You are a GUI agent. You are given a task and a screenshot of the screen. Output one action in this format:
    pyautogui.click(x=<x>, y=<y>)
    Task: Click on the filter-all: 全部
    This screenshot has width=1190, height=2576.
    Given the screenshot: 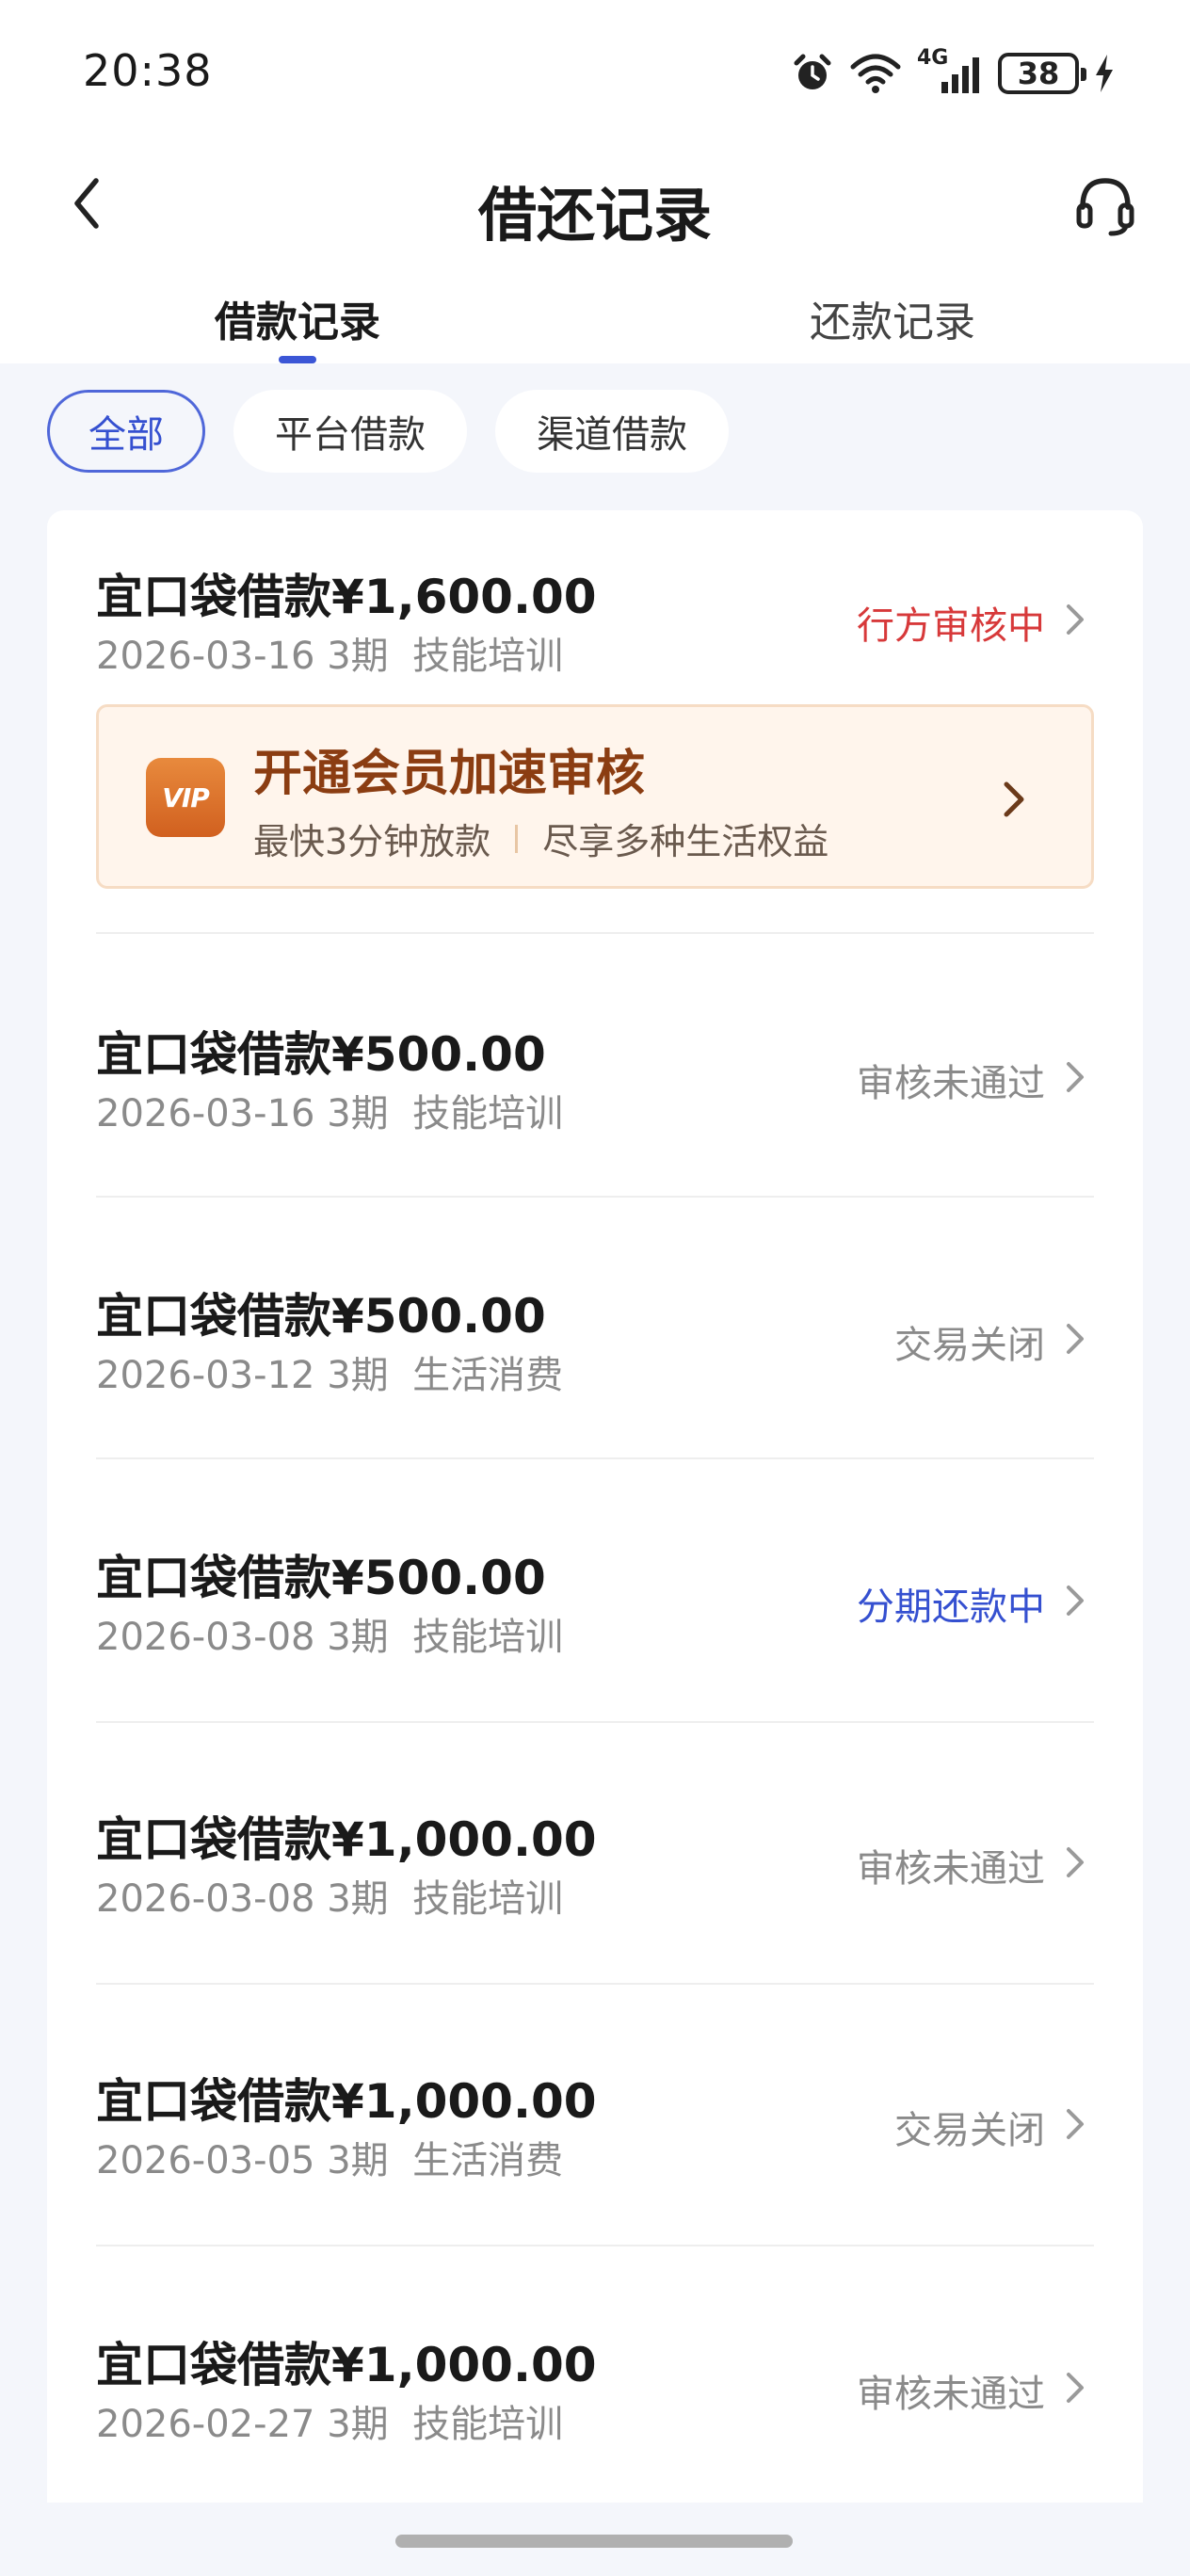 What is the action you would take?
    pyautogui.click(x=126, y=431)
    